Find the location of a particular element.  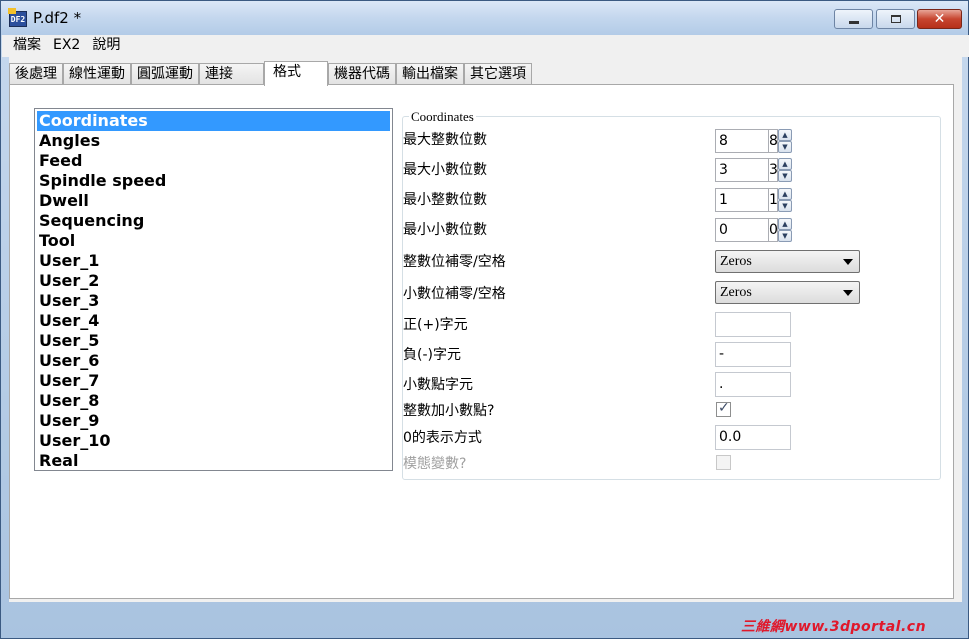

decimal-char-label: 小數點字元 is located at coordinates (438, 385).